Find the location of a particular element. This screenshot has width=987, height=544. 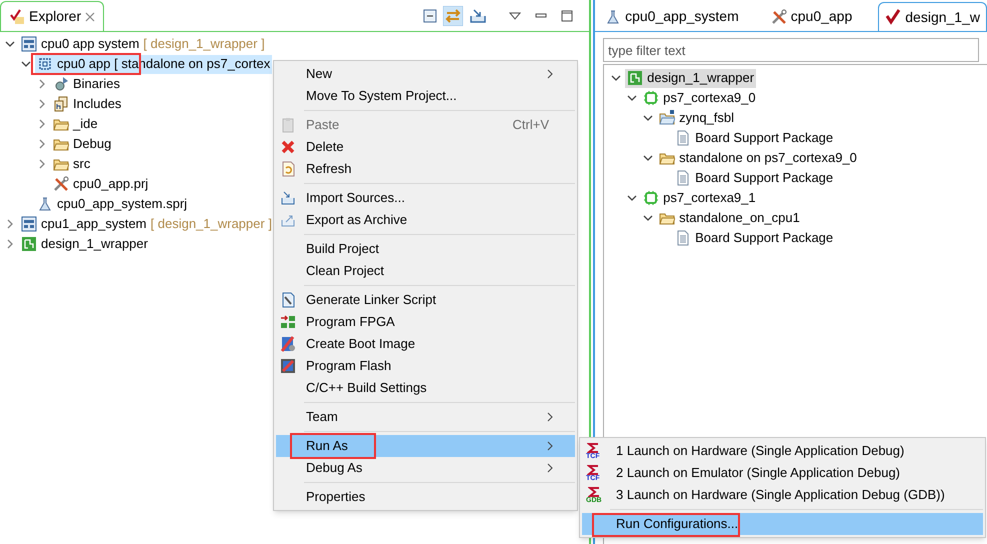

tree-item: ps7_cortexa9_1 is located at coordinates (699, 198).